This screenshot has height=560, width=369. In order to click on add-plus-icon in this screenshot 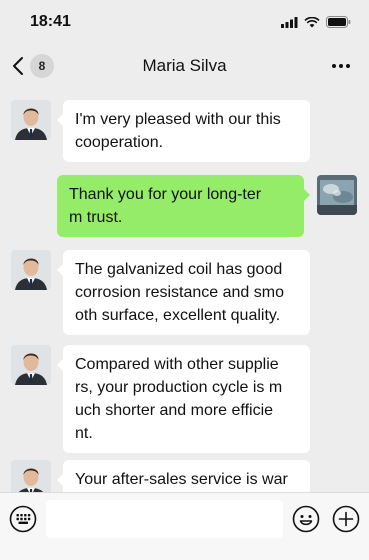, I will do `click(346, 519)`.